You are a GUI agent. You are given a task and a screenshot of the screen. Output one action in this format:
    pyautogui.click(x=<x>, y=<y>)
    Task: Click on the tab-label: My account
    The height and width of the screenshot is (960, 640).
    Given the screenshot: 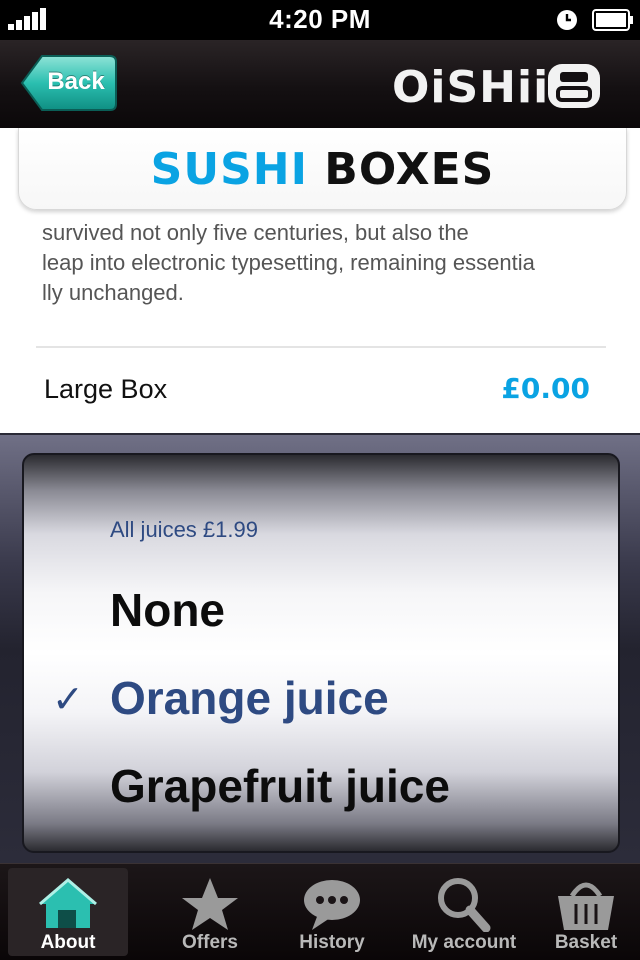 What is the action you would take?
    pyautogui.click(x=464, y=942)
    